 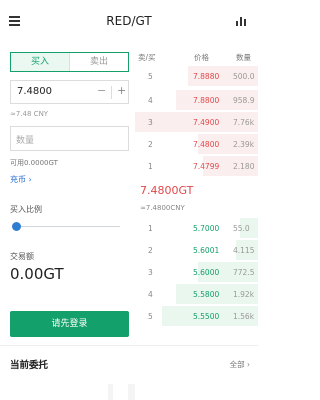 What do you see at coordinates (206, 250) in the screenshot?
I see `bid-price: 5.6001` at bounding box center [206, 250].